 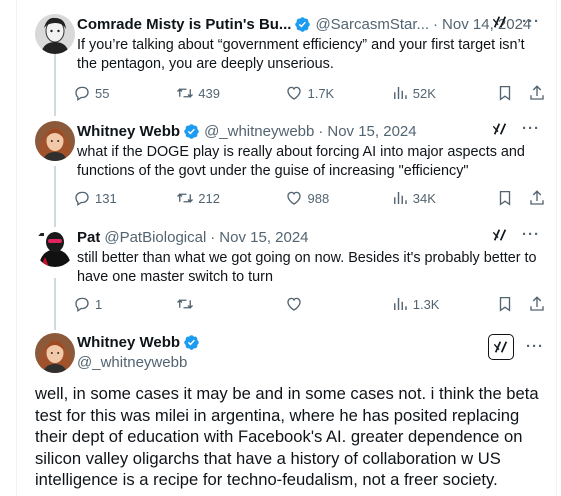 I want to click on views-count: 34K, so click(x=424, y=198).